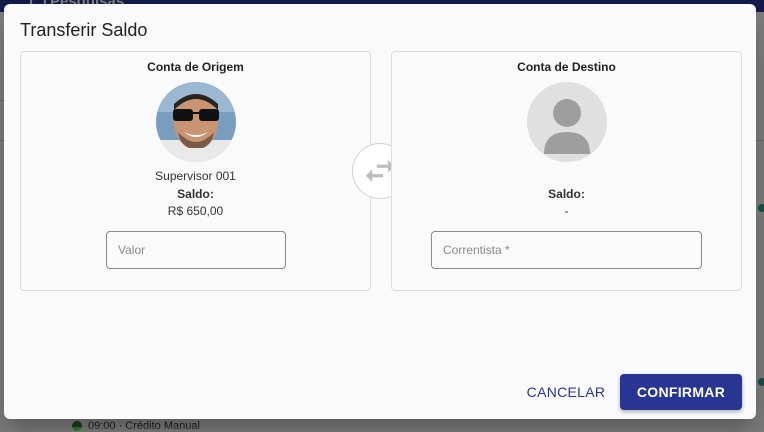 This screenshot has width=764, height=432. I want to click on origin-balance-label: Saldo:, so click(195, 194).